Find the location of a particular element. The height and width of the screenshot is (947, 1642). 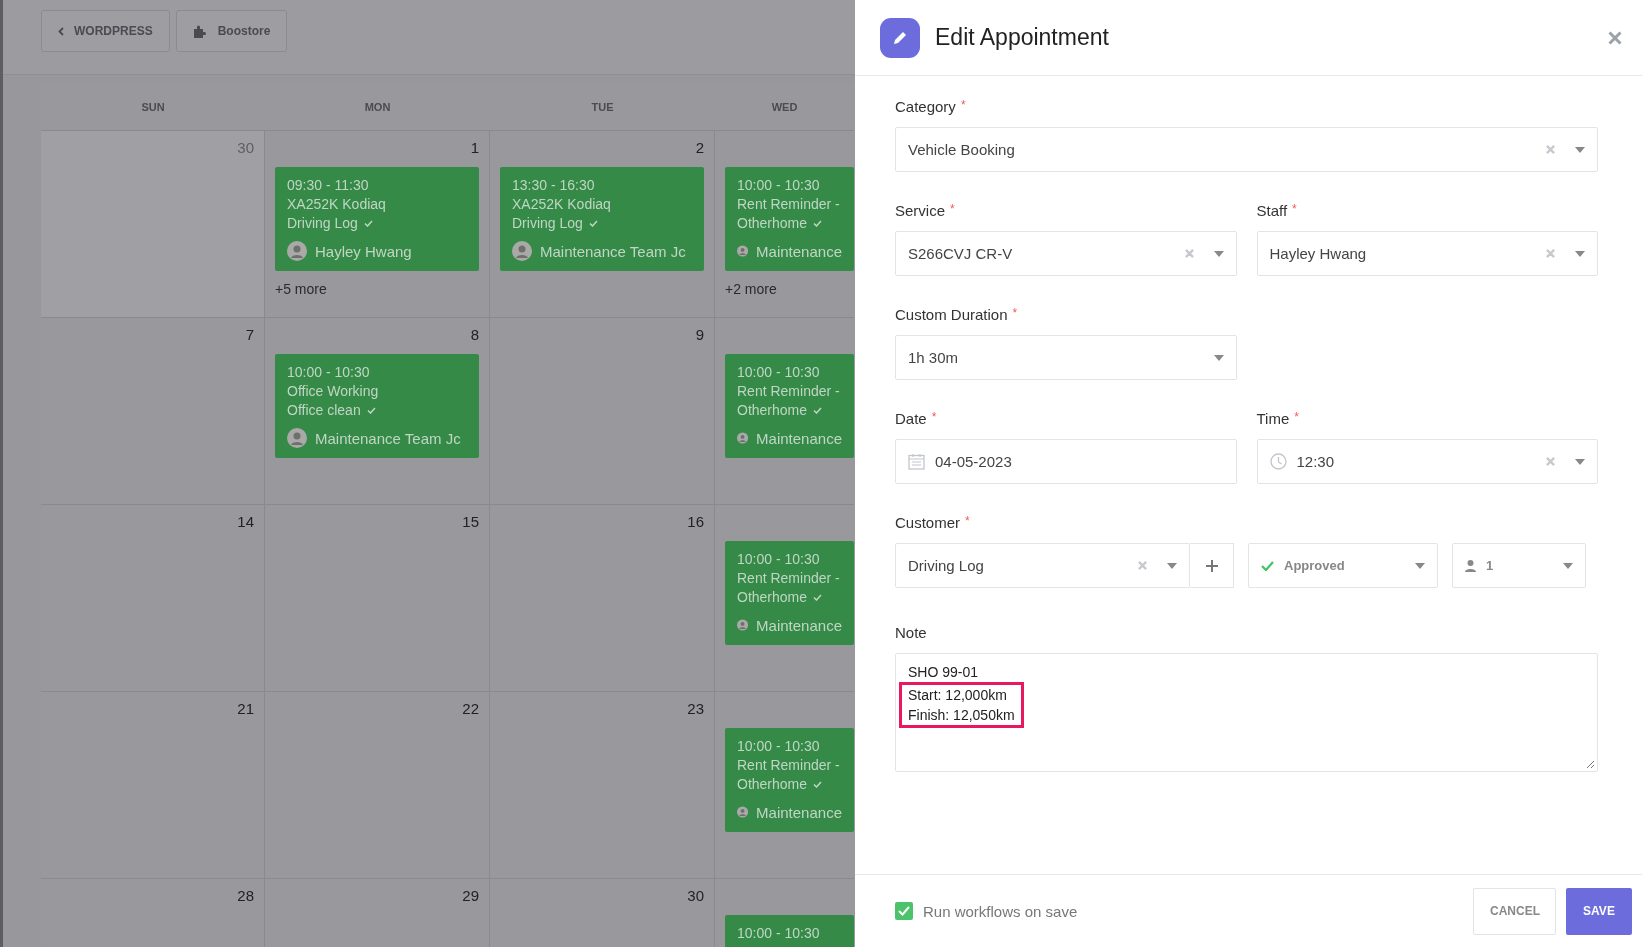

event-card: 13:30 - 16:30 XA252K Kodiaq Driving Log Maintenance Team Jc is located at coordinates (602, 219).